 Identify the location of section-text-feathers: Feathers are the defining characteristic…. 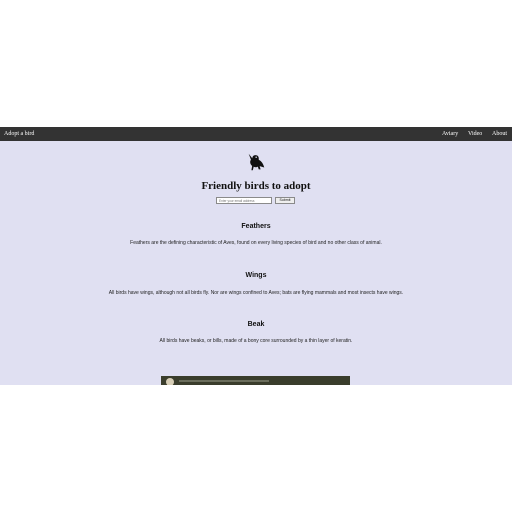
(256, 243).